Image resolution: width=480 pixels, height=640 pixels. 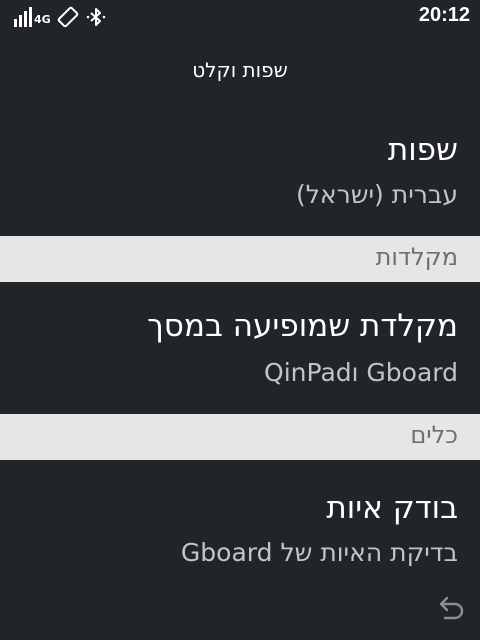 I want to click on tools-category-header: כלים, so click(x=240, y=437).